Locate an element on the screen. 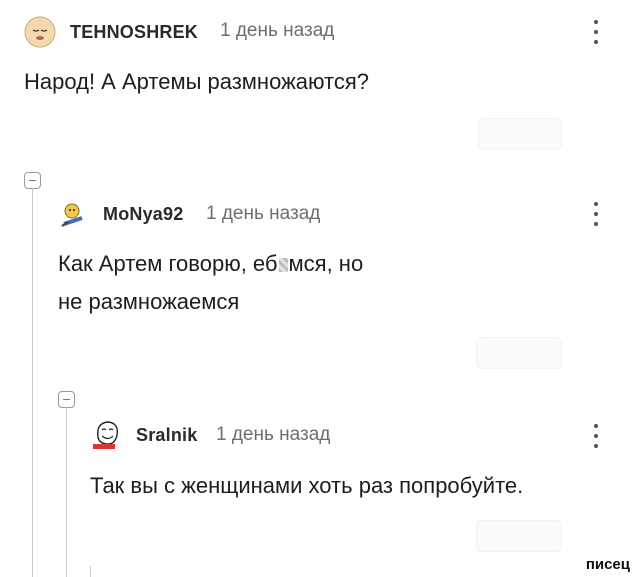 The width and height of the screenshot is (640, 577). watermark: писец is located at coordinates (607, 564).